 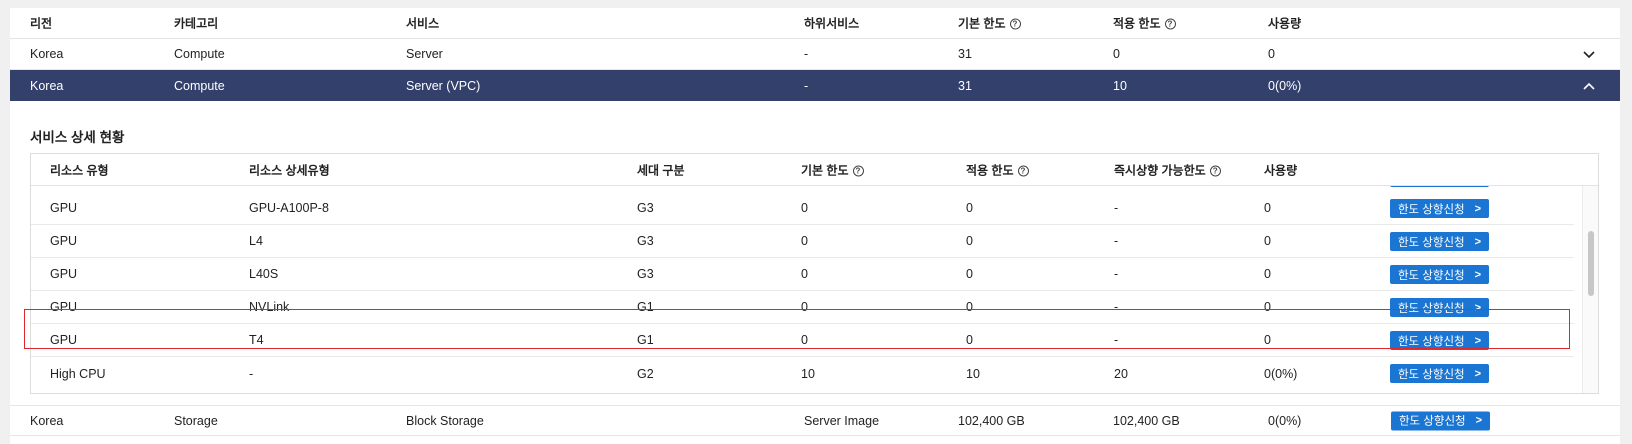 What do you see at coordinates (423, 23) in the screenshot?
I see `header-service: 서비스` at bounding box center [423, 23].